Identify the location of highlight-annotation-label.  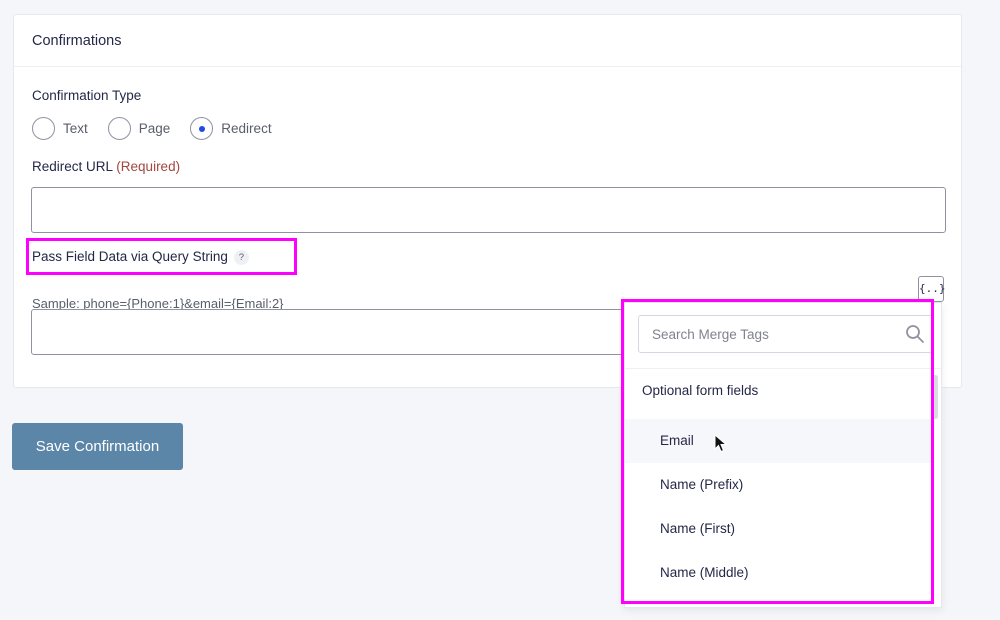
(161, 256).